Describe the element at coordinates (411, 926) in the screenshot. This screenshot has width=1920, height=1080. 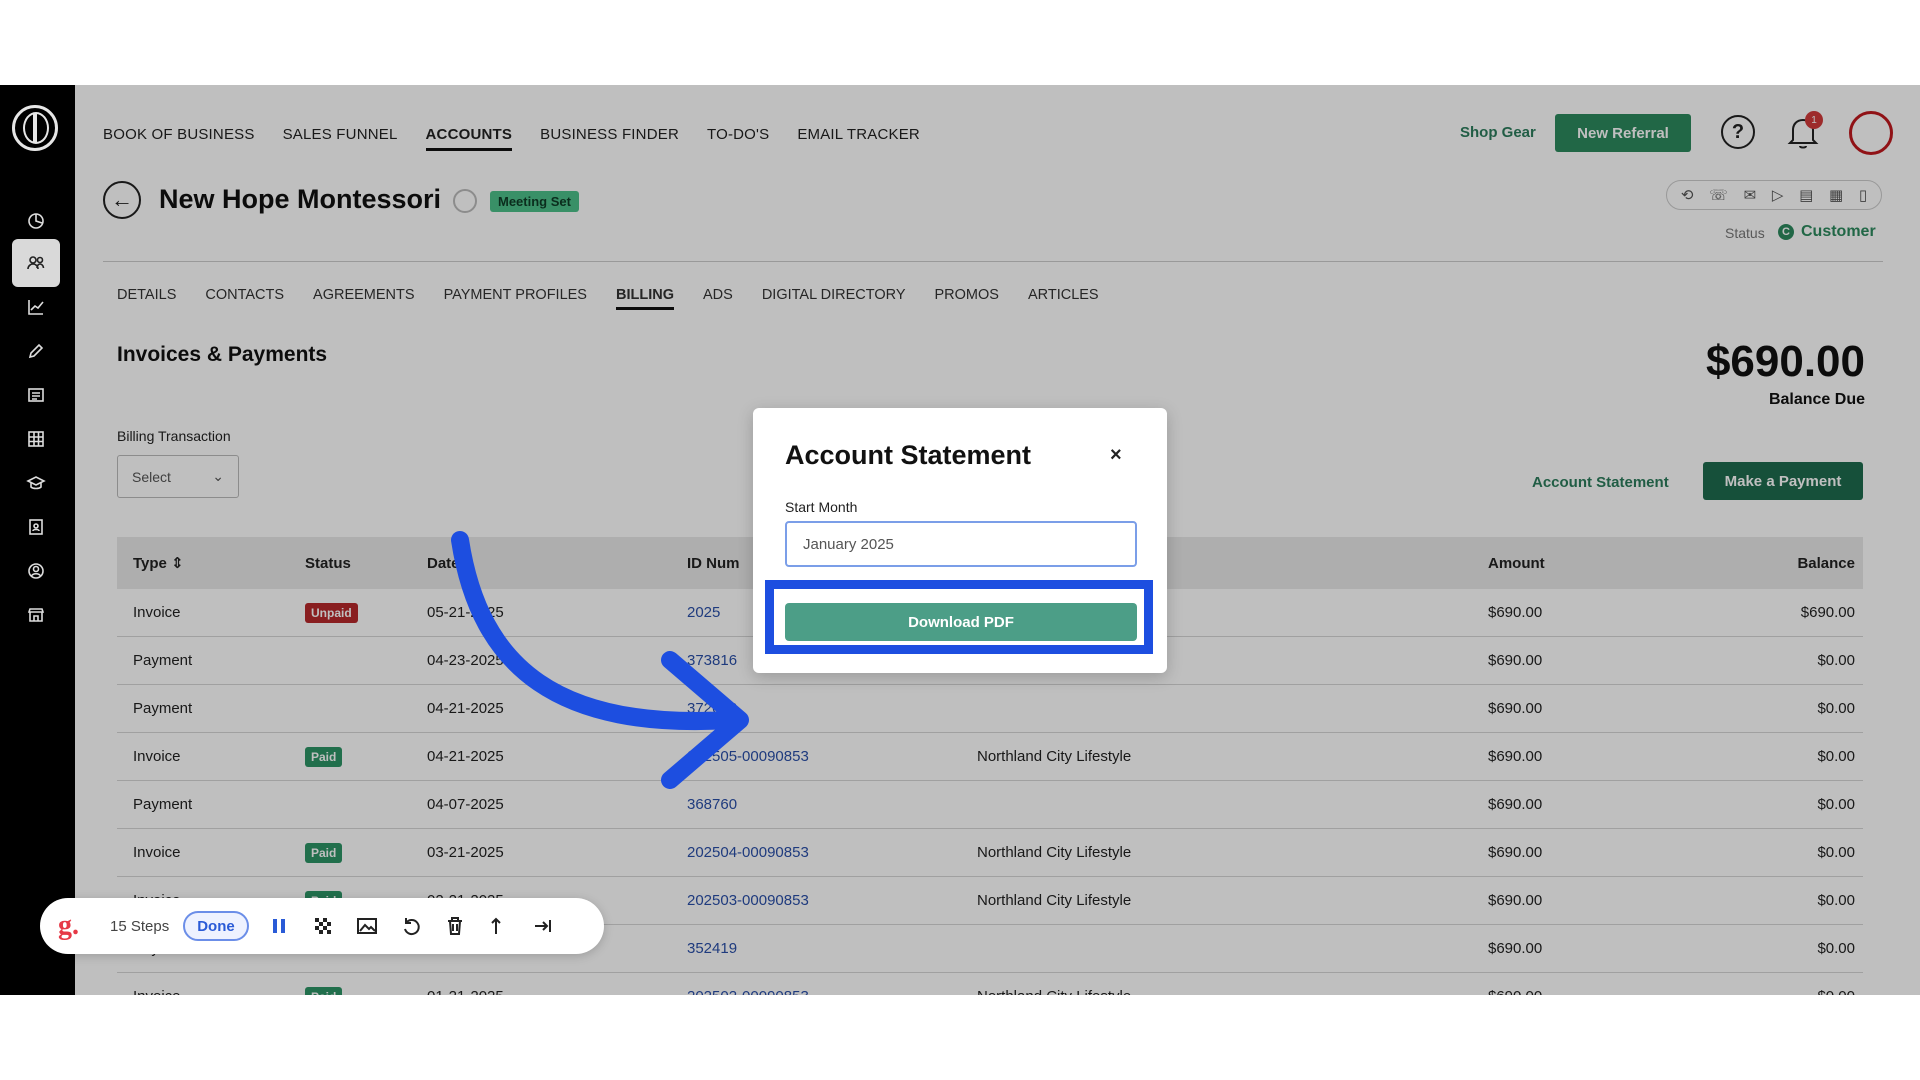
I see `undo-icon` at that location.